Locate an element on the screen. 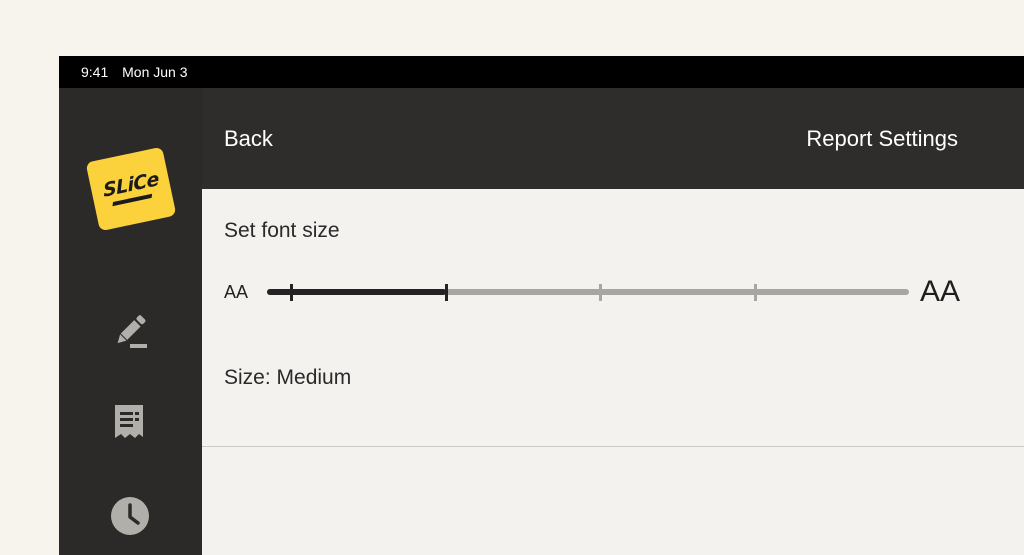 The height and width of the screenshot is (555, 1024). receipt-icon is located at coordinates (129, 421).